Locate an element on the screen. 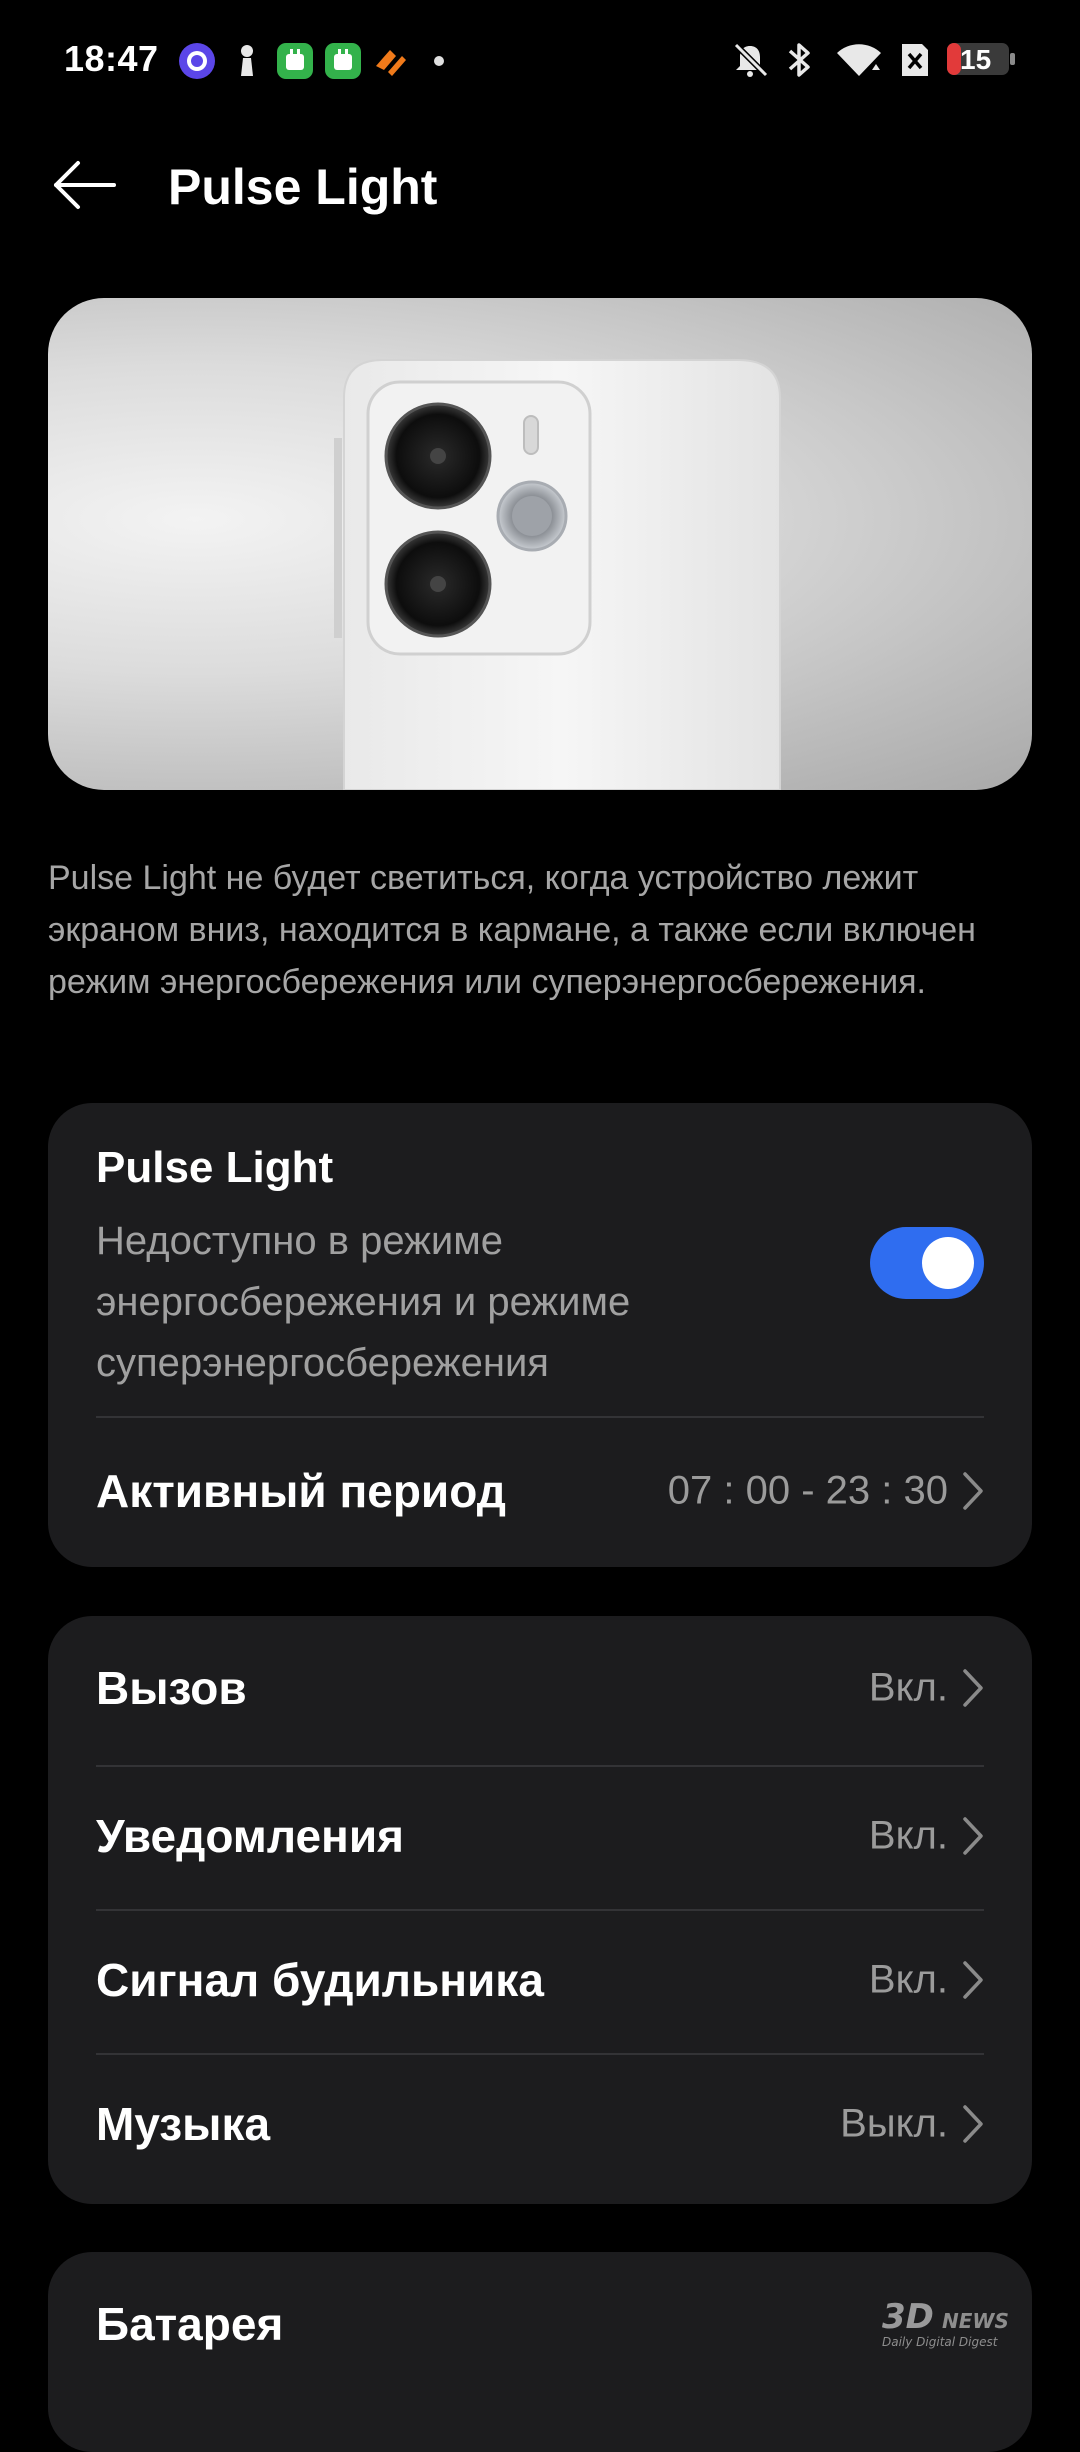 The image size is (1080, 2452). shop-app-icon is located at coordinates (295, 61).